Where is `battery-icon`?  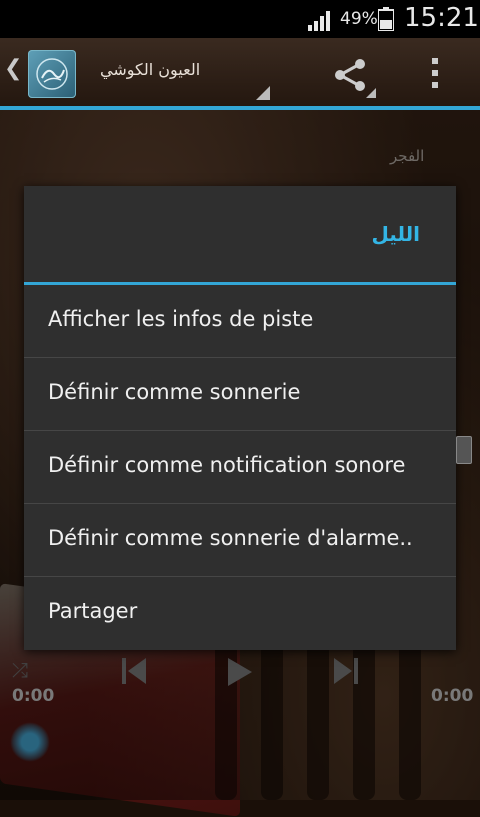
battery-icon is located at coordinates (386, 19).